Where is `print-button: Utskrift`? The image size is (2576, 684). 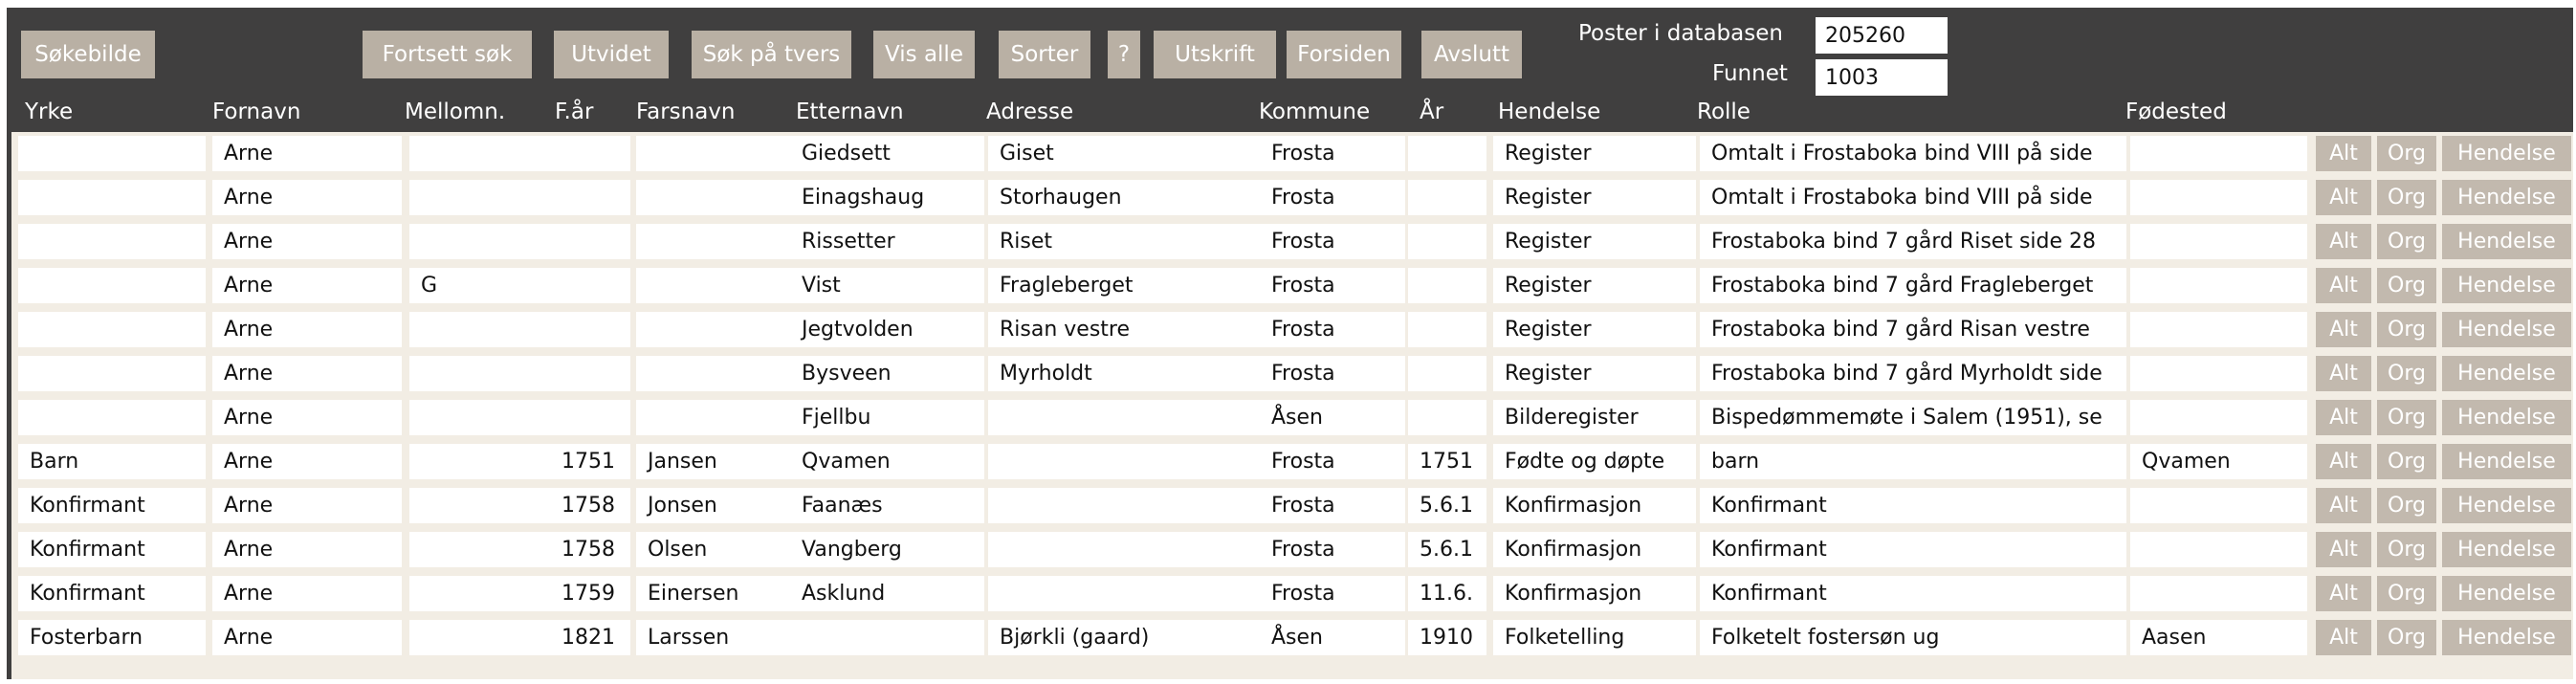 print-button: Utskrift is located at coordinates (1215, 54).